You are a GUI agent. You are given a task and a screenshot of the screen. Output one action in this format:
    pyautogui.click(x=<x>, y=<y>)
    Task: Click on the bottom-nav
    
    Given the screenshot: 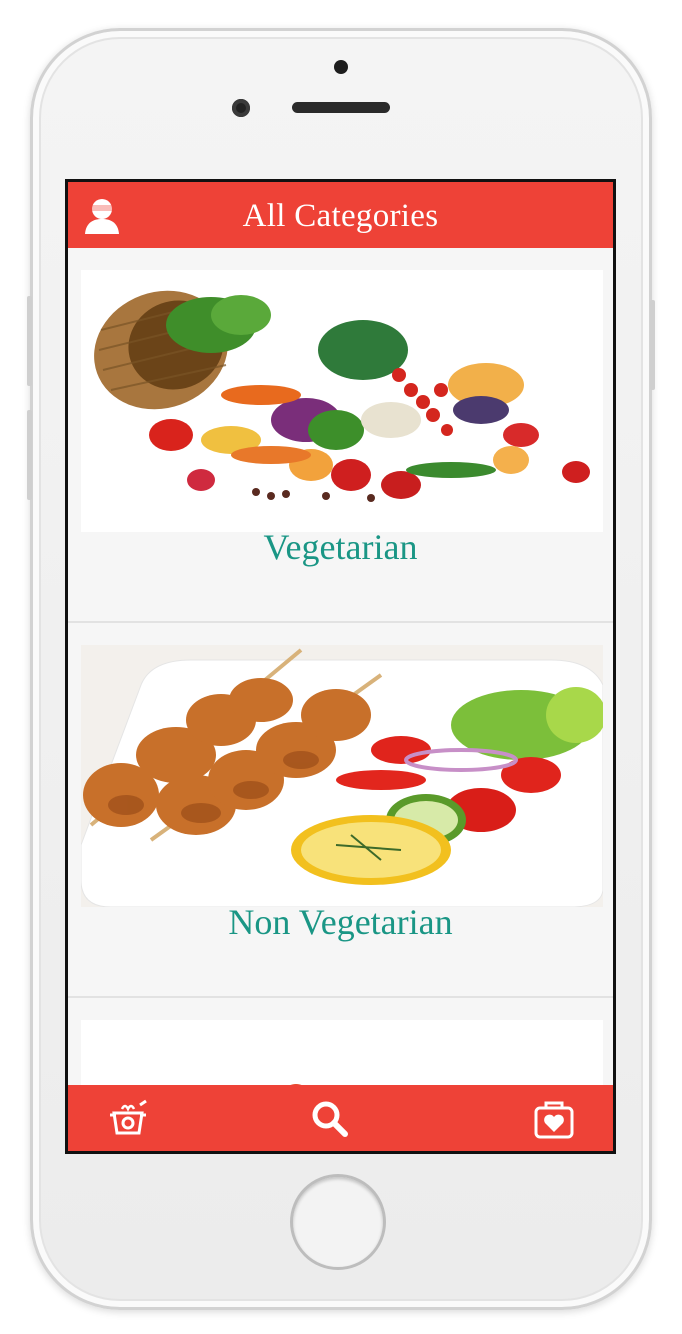 What is the action you would take?
    pyautogui.click(x=340, y=1118)
    